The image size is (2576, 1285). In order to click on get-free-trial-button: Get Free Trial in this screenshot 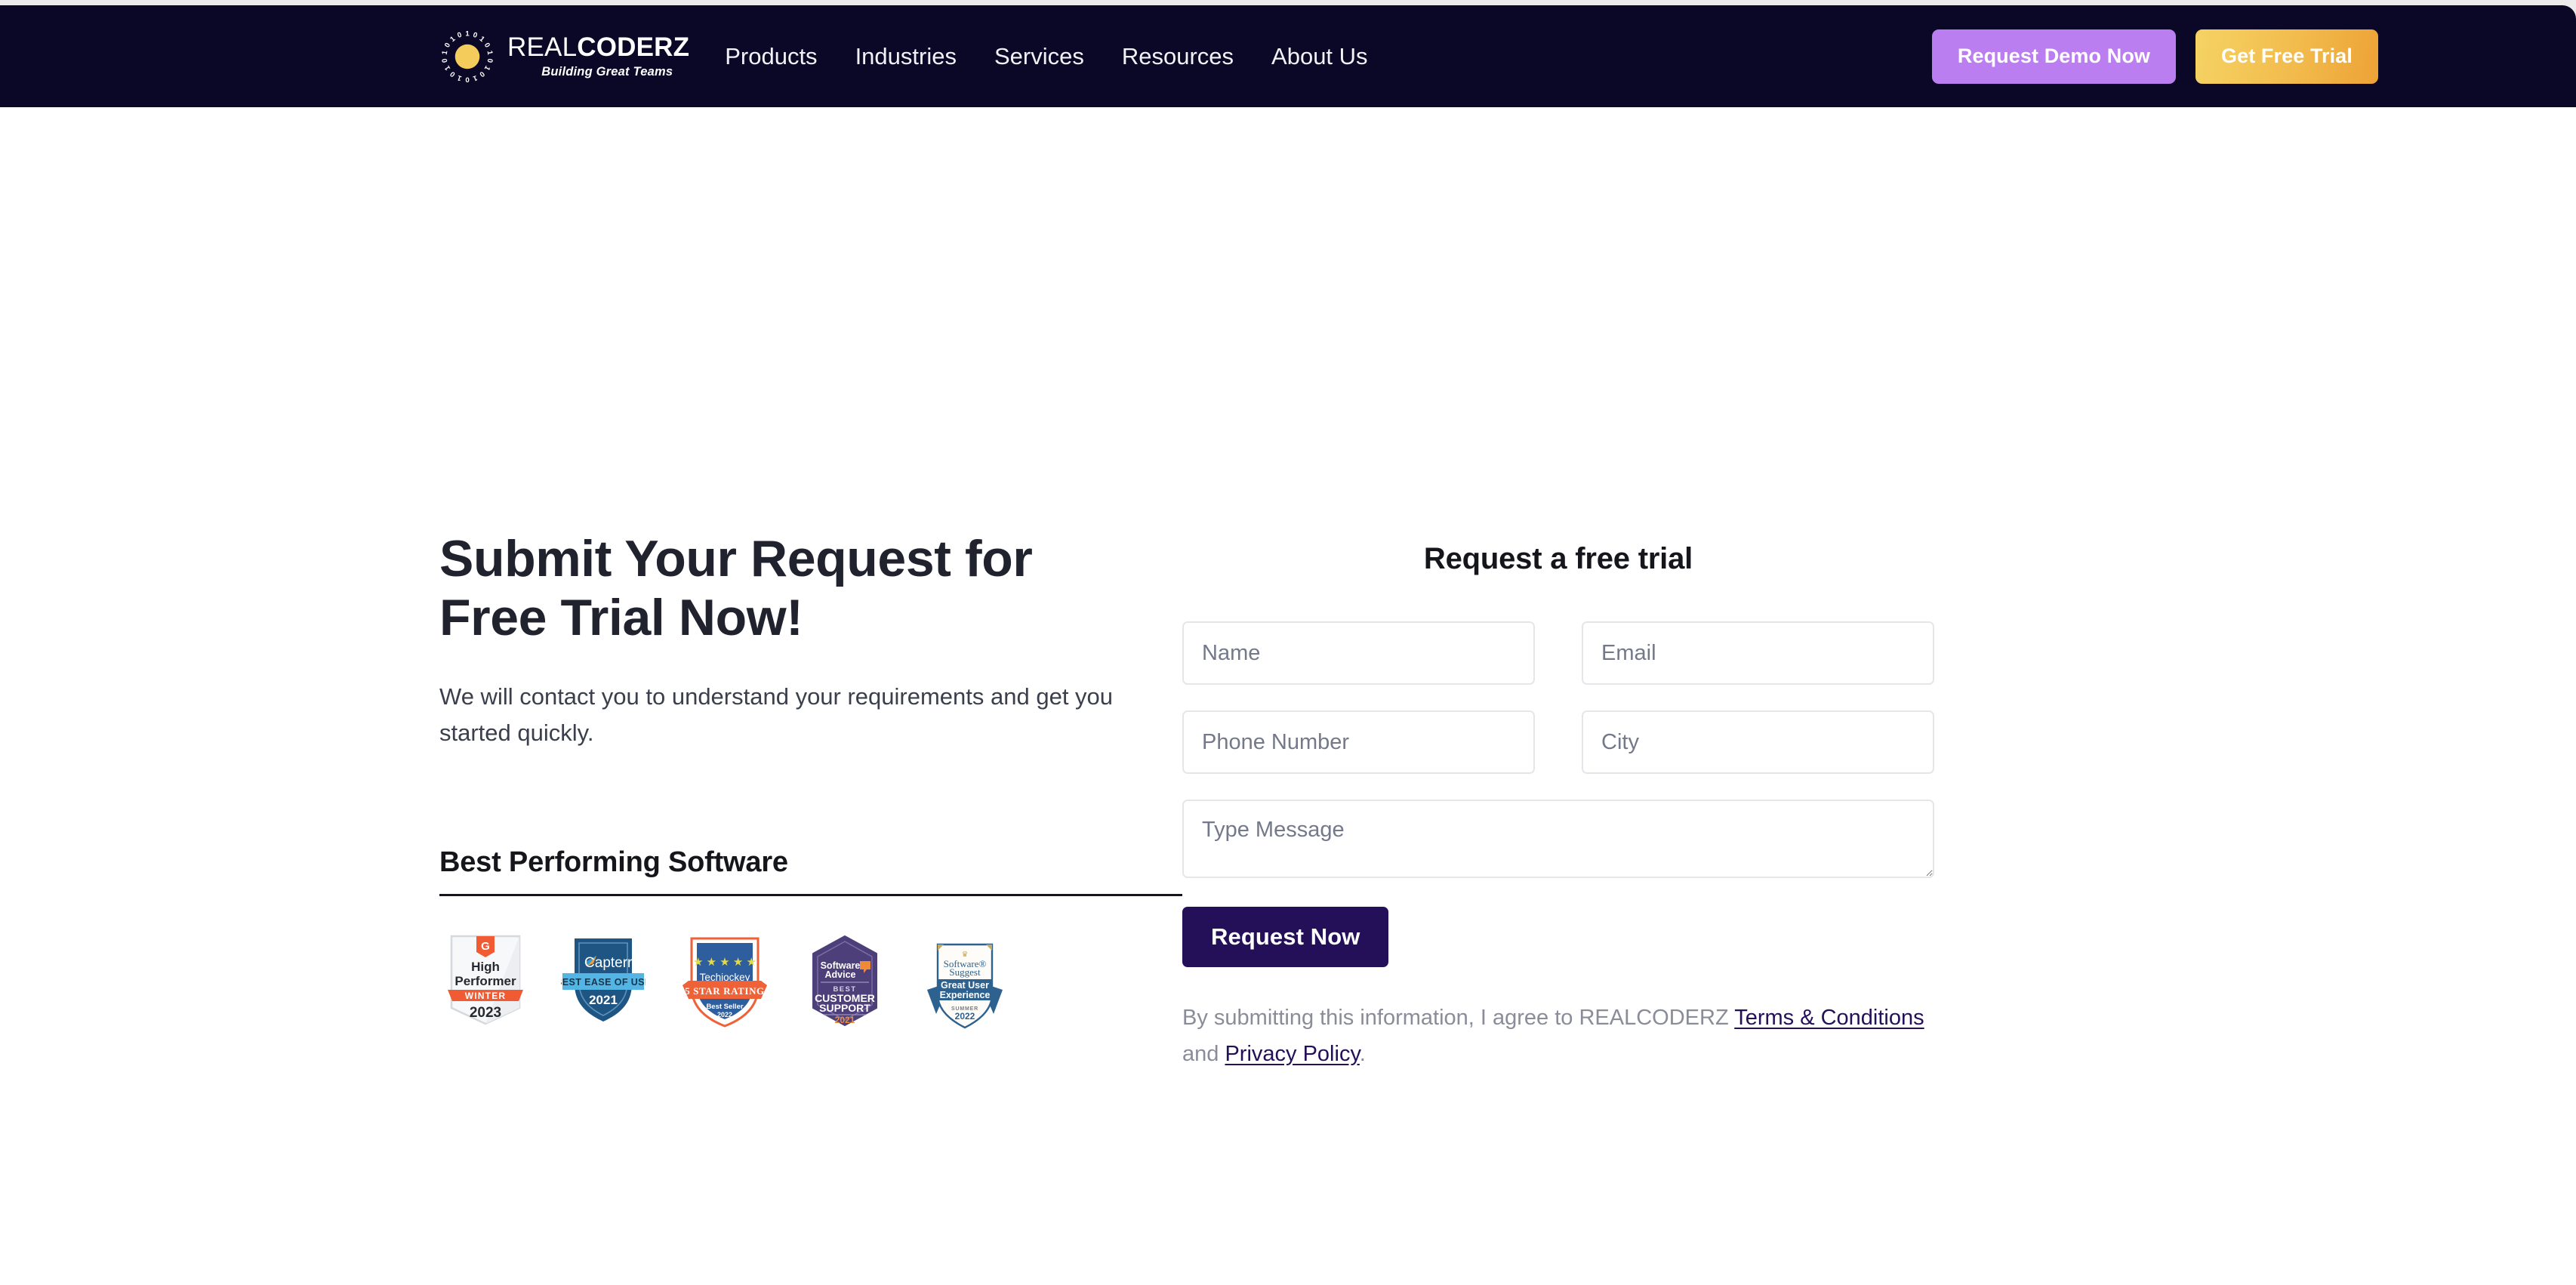, I will do `click(2286, 57)`.